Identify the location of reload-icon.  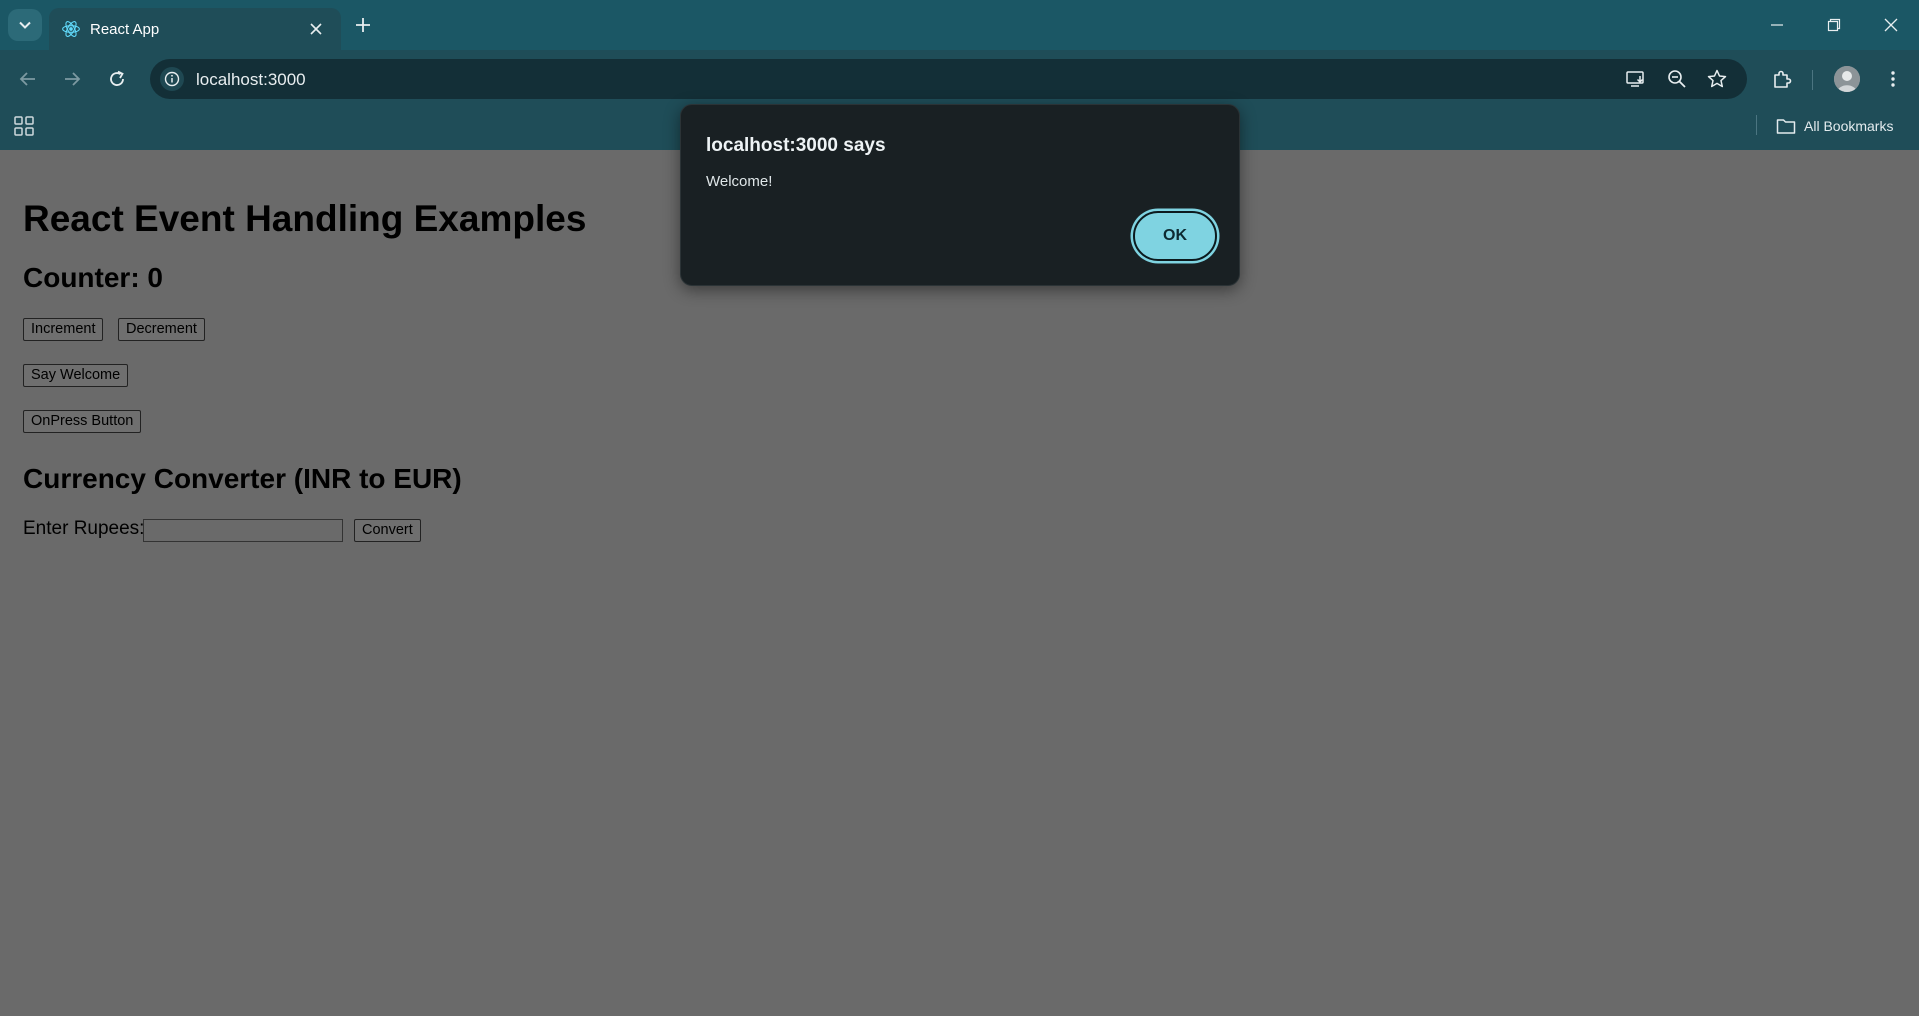
(117, 78).